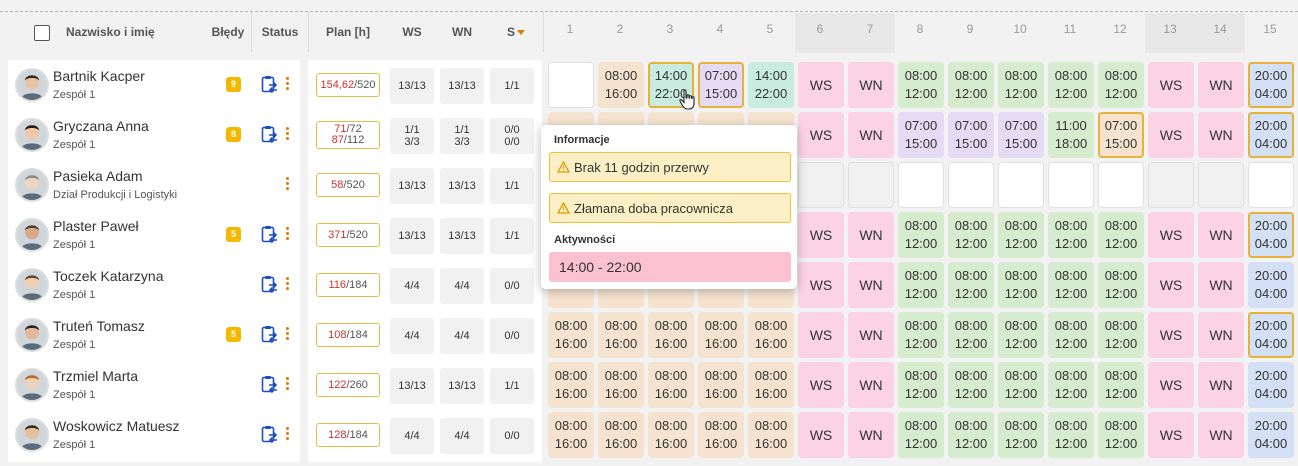  What do you see at coordinates (412, 32) in the screenshot?
I see `column-header-ws: WS` at bounding box center [412, 32].